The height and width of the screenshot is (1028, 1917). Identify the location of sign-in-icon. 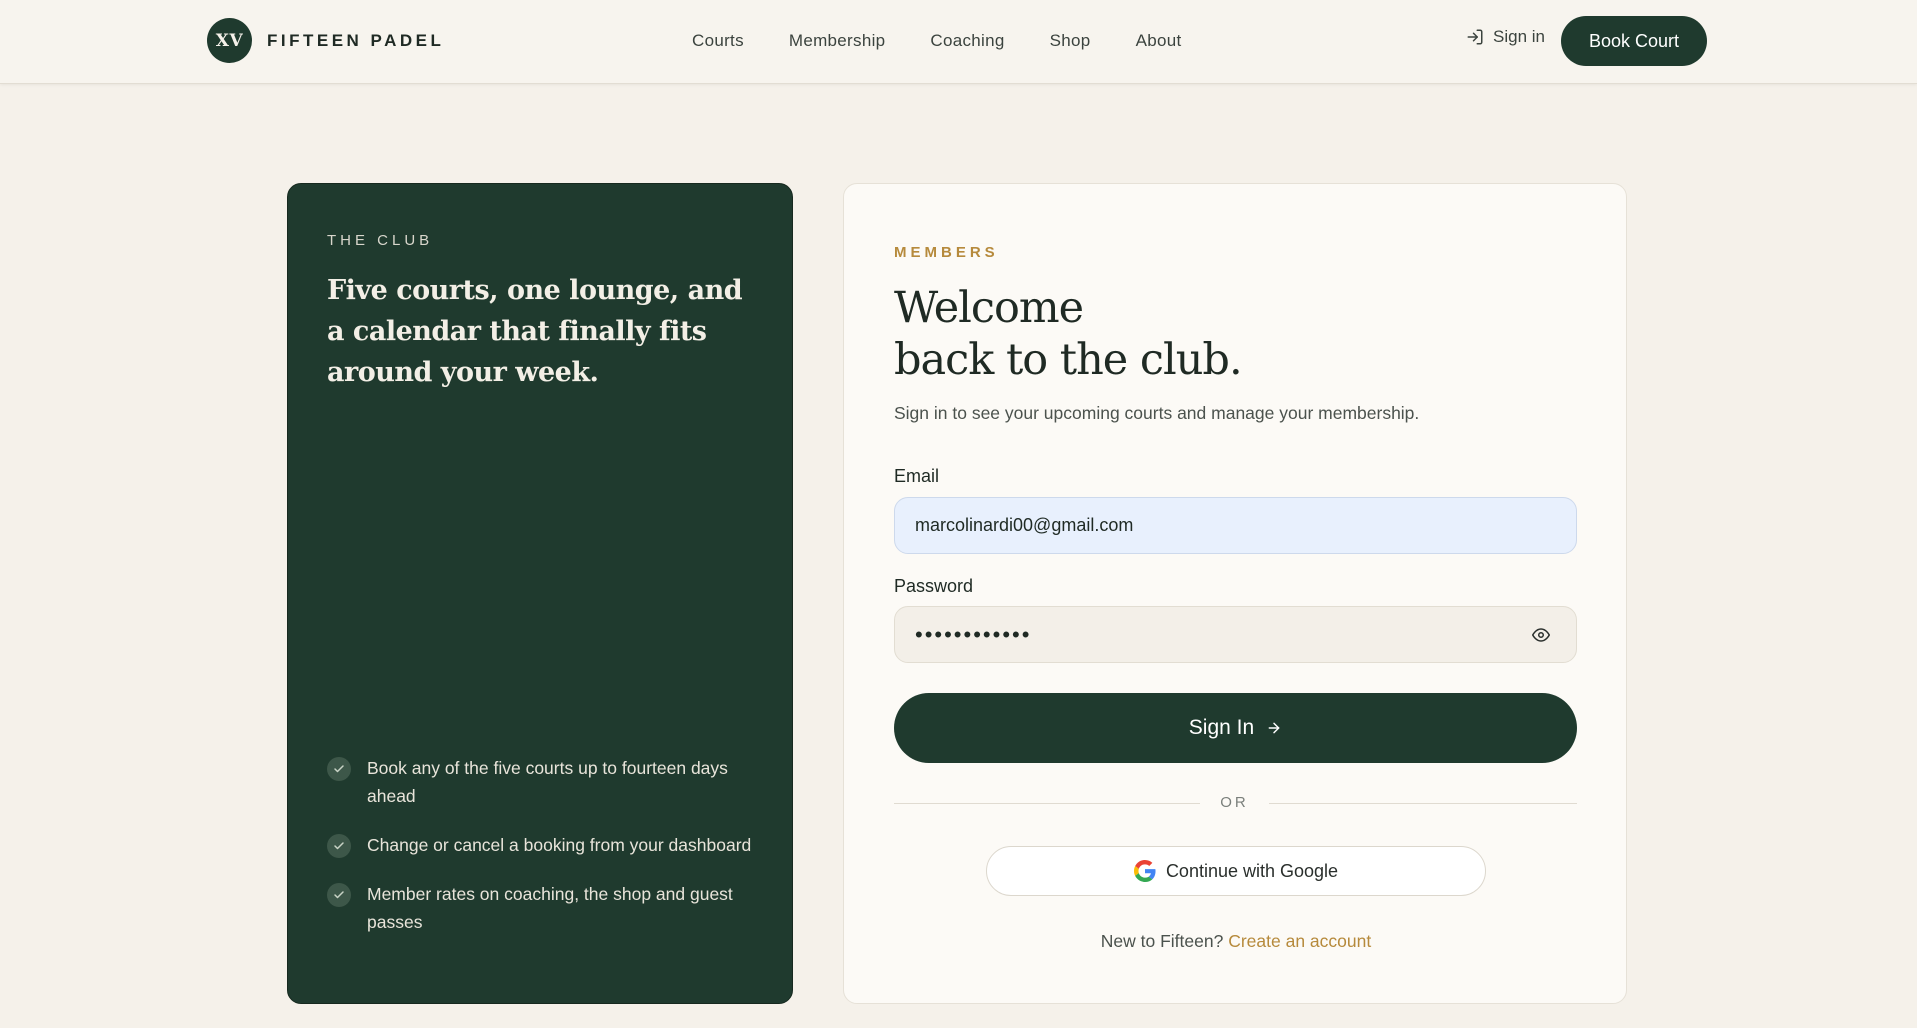
(1475, 37).